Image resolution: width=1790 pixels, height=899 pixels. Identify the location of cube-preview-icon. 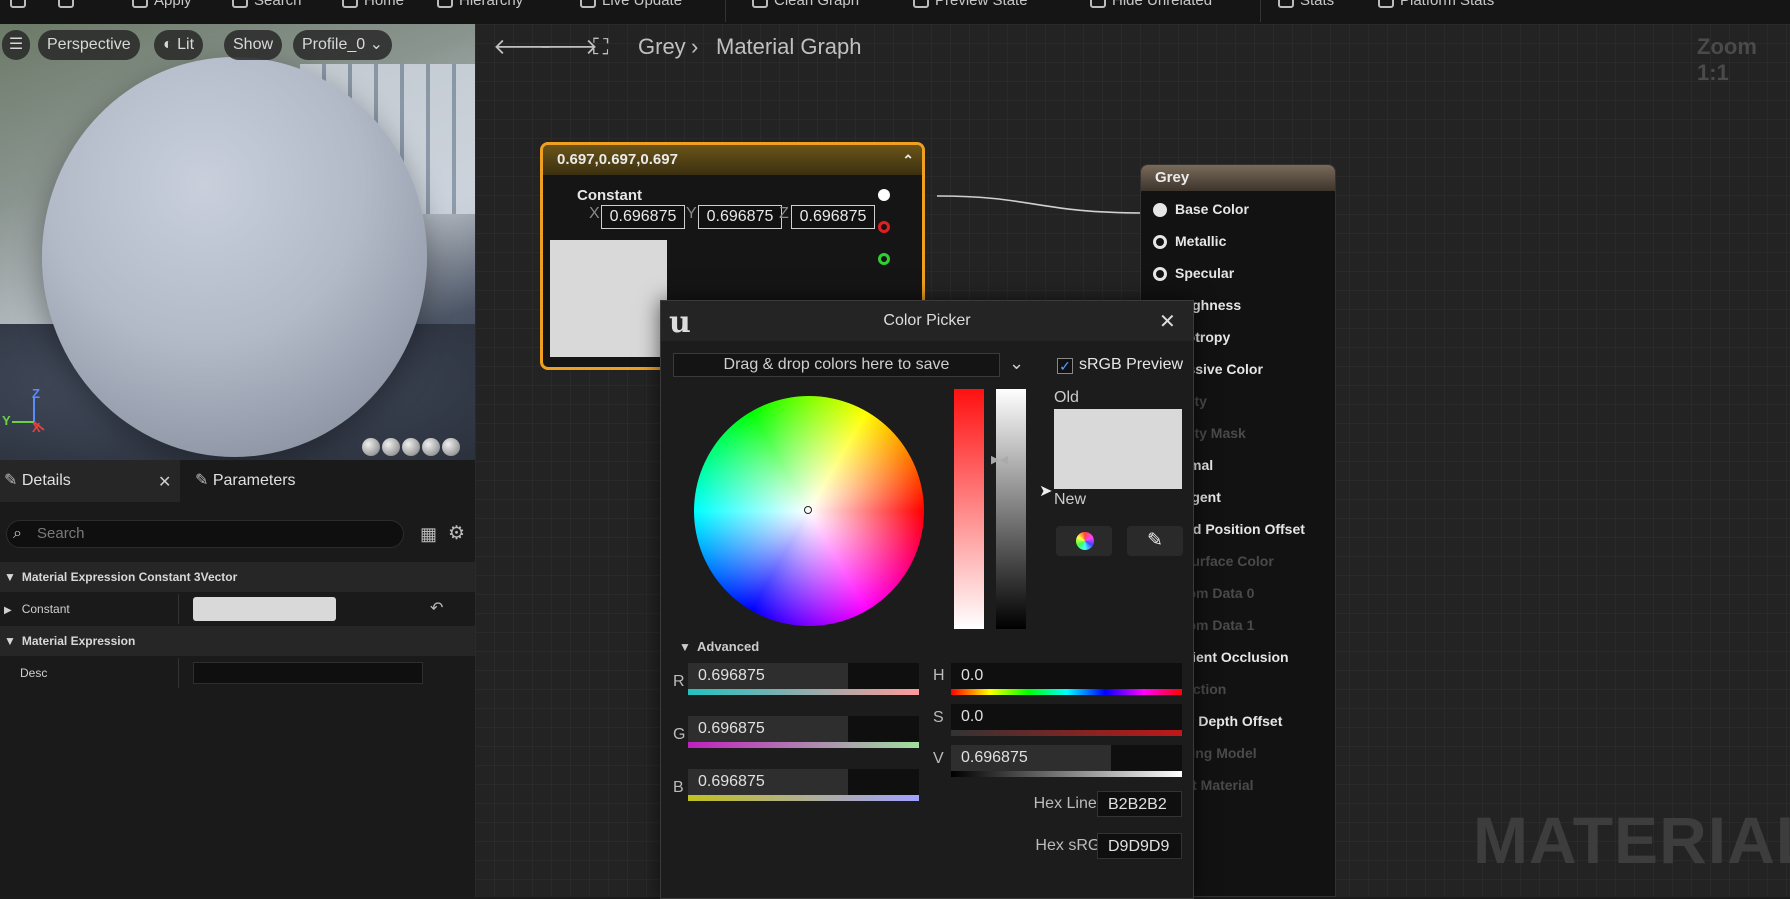
(431, 447).